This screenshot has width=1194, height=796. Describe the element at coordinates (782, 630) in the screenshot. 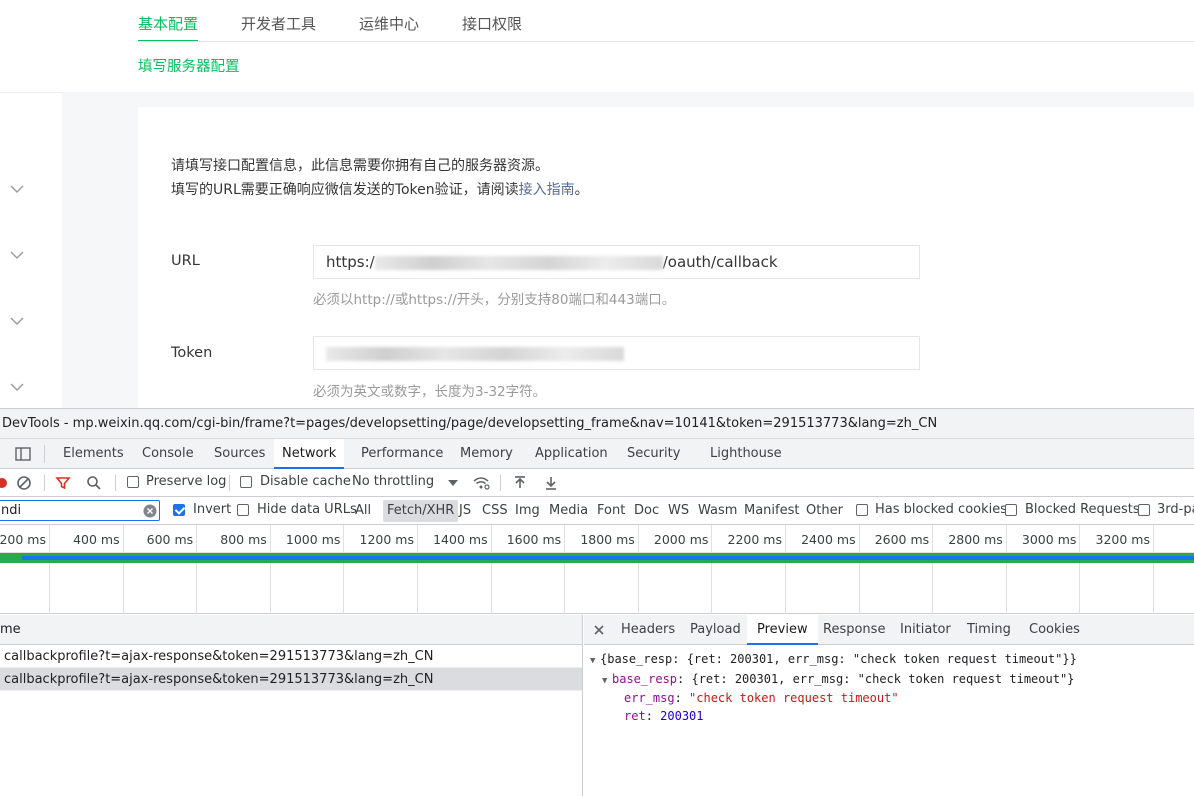

I see `tab-preview: Preview` at that location.